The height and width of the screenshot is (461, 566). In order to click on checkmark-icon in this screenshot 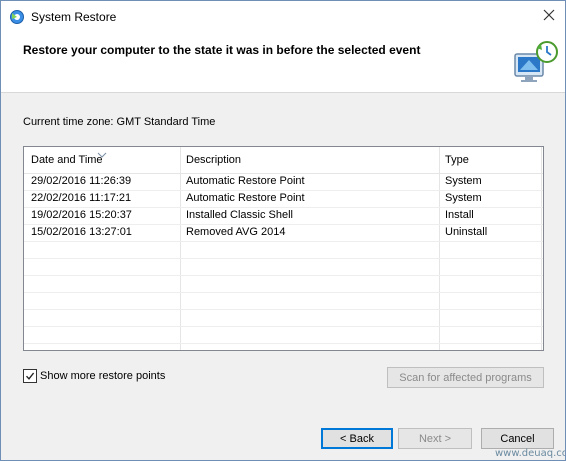, I will do `click(30, 376)`.